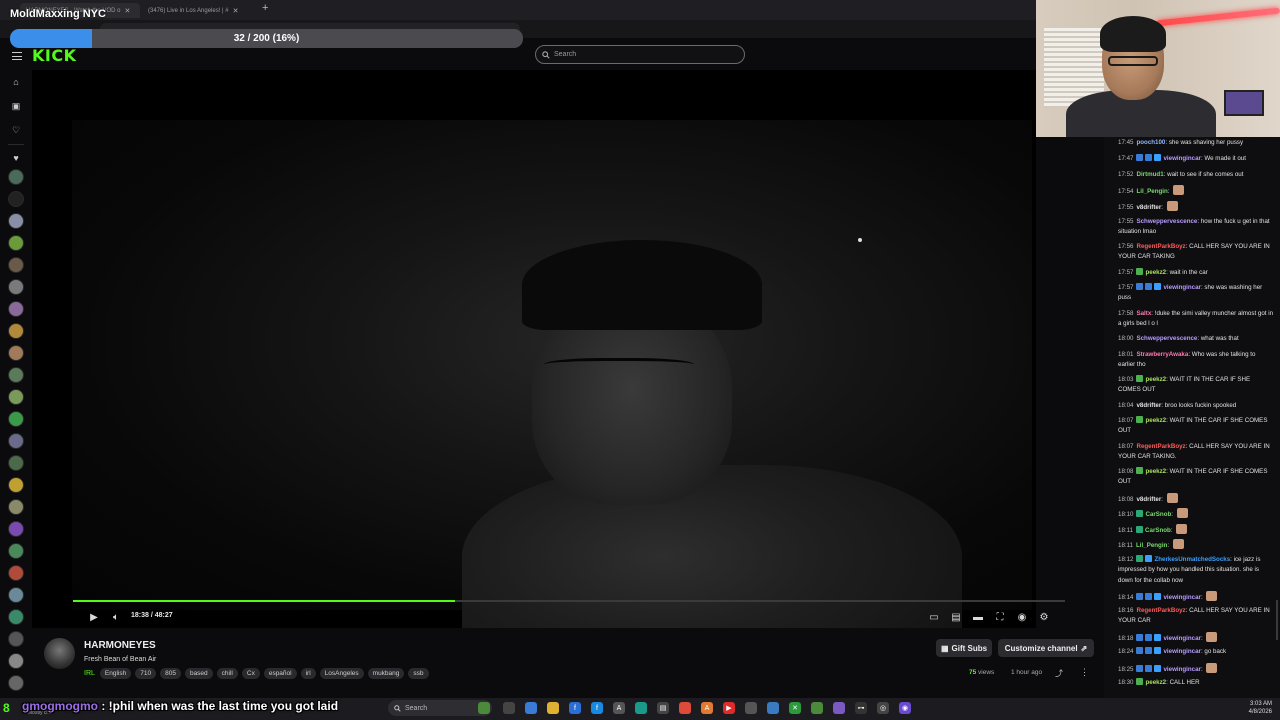 The image size is (1280, 720). I want to click on channel-avatar, so click(59, 653).